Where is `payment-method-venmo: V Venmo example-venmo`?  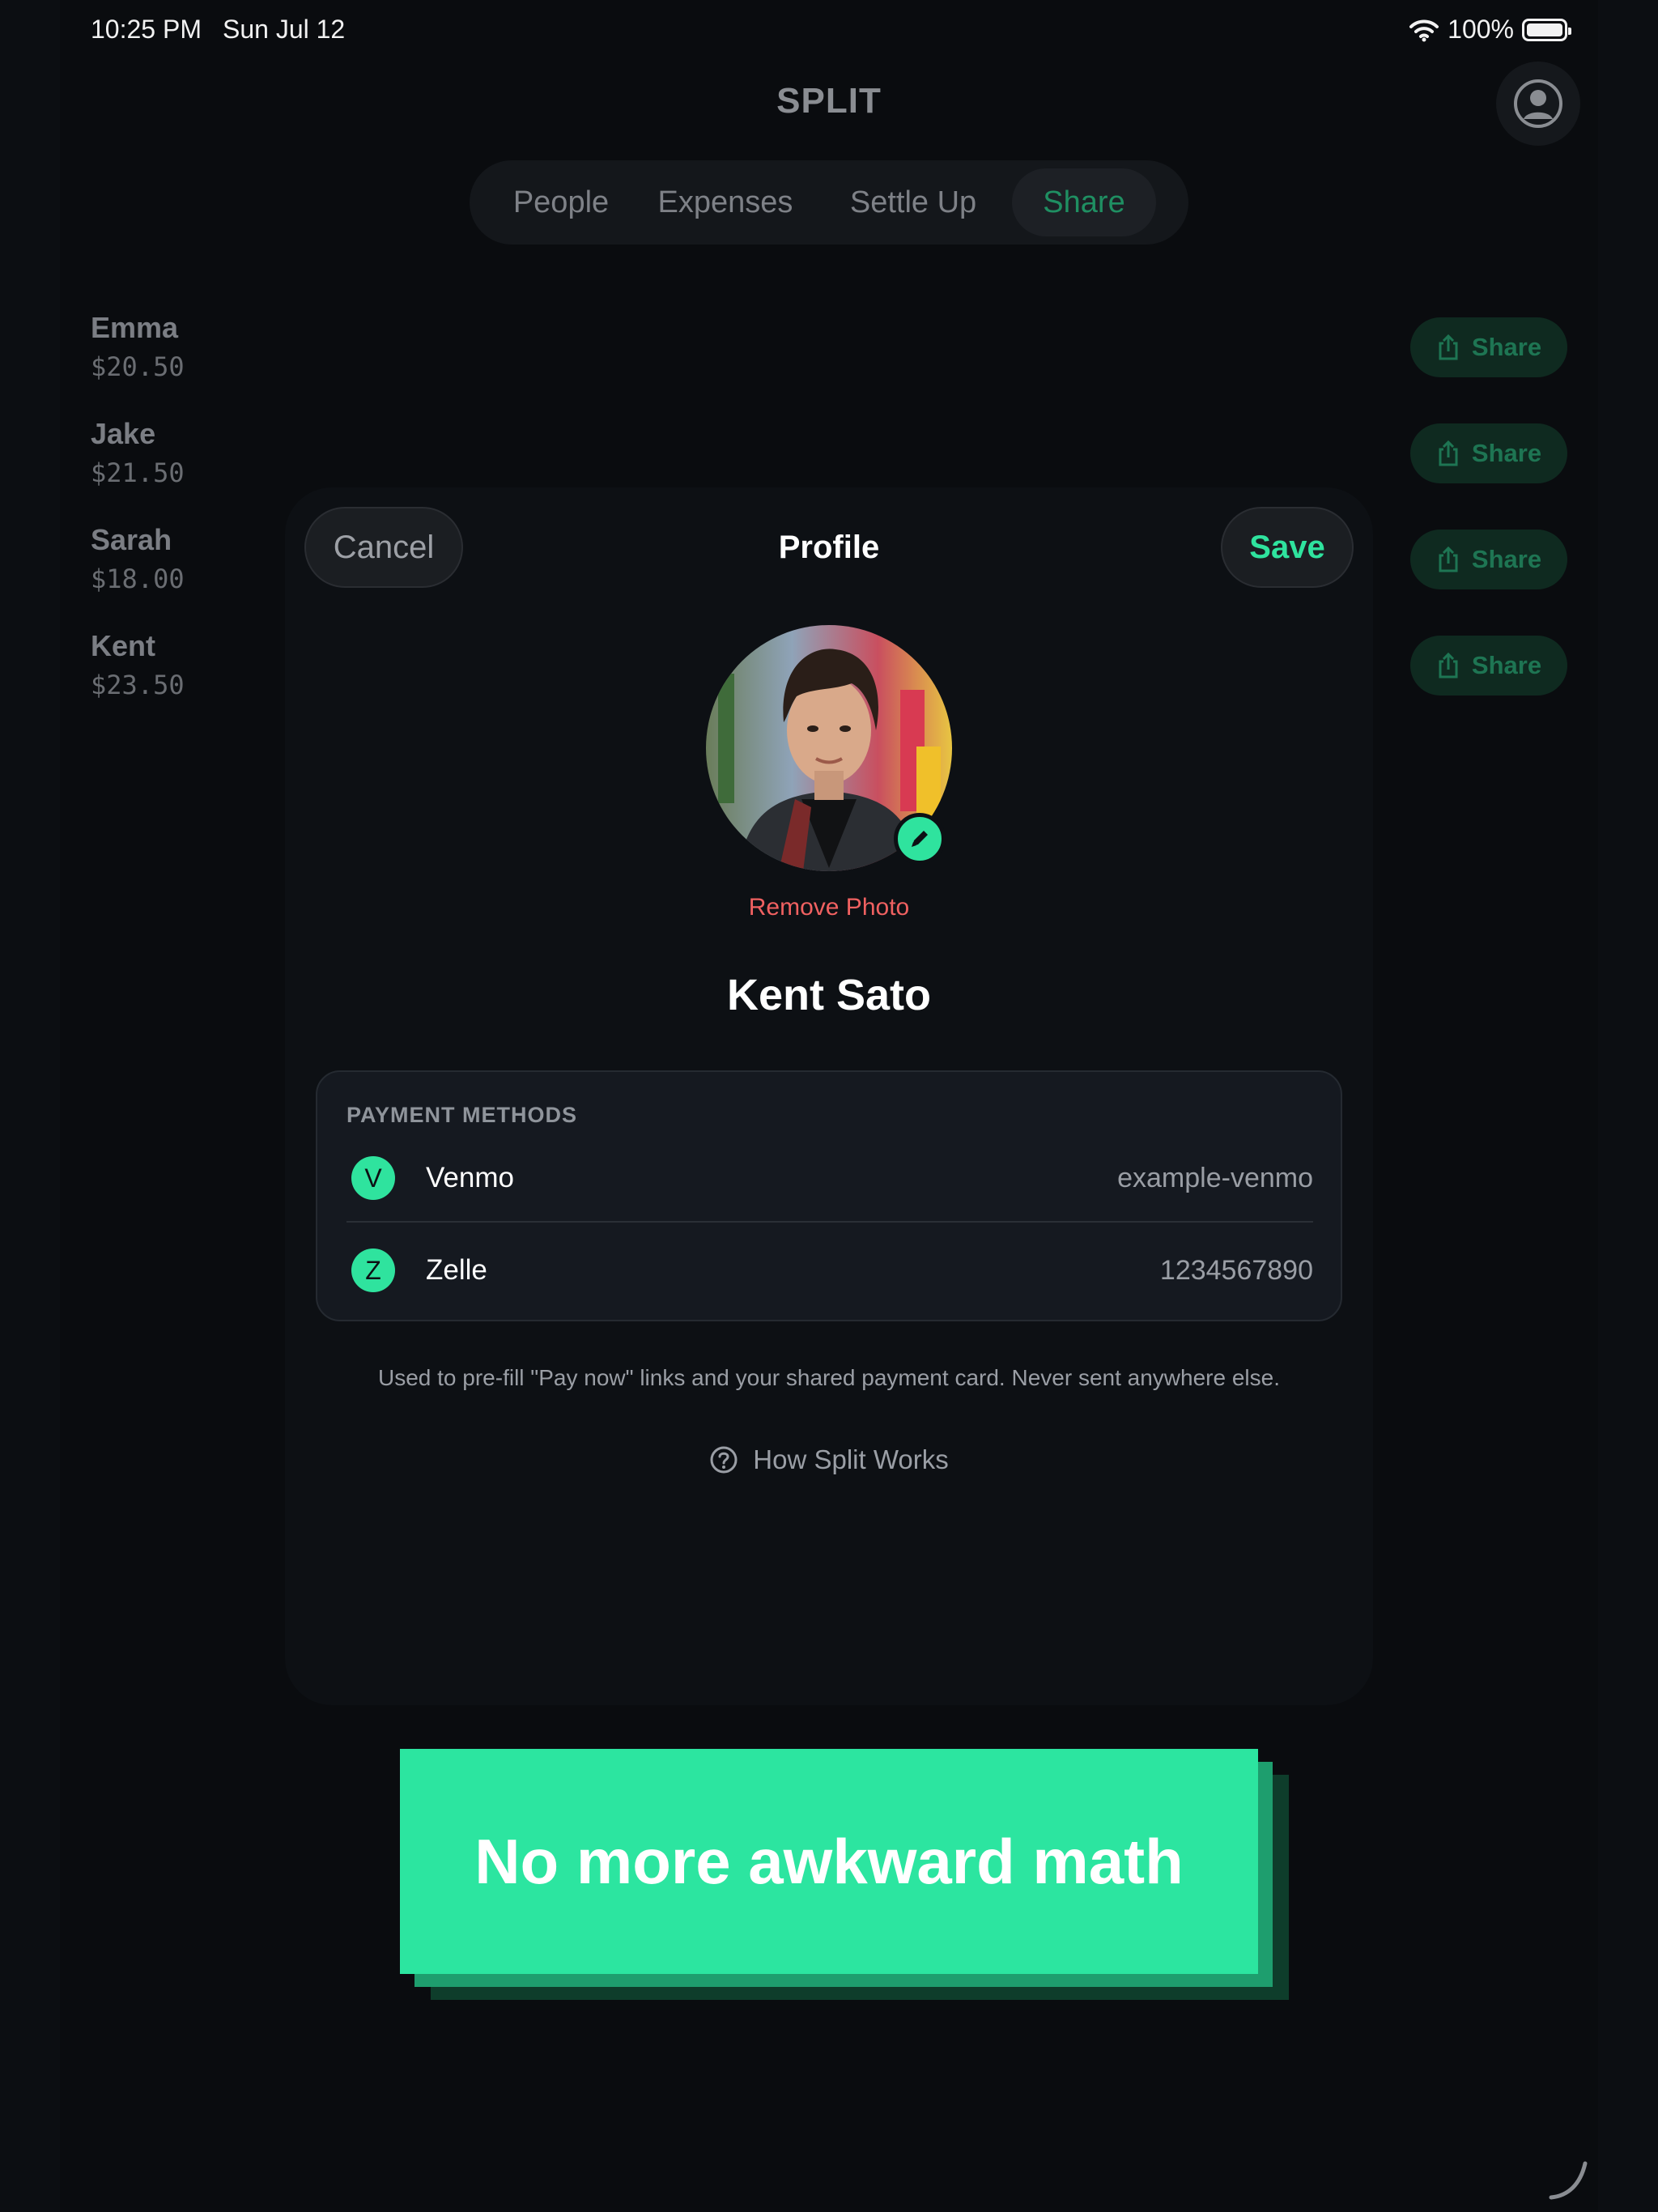
payment-method-venmo: V Venmo example-venmo is located at coordinates (829, 1179).